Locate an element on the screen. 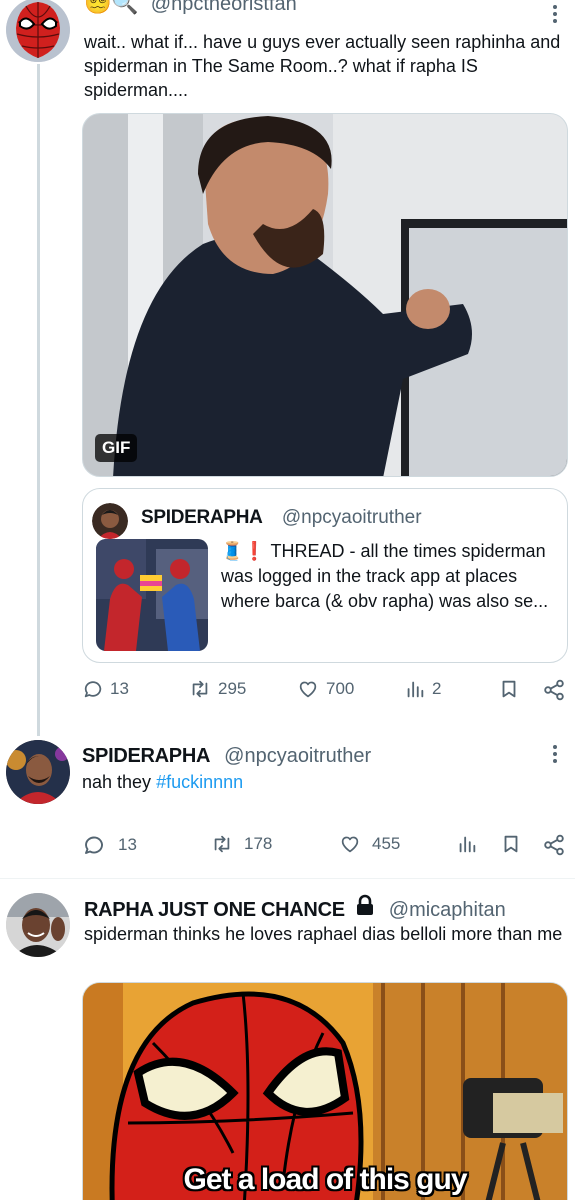 This screenshot has width=575, height=1200. avatar-npcyaoitruther is located at coordinates (38, 772).